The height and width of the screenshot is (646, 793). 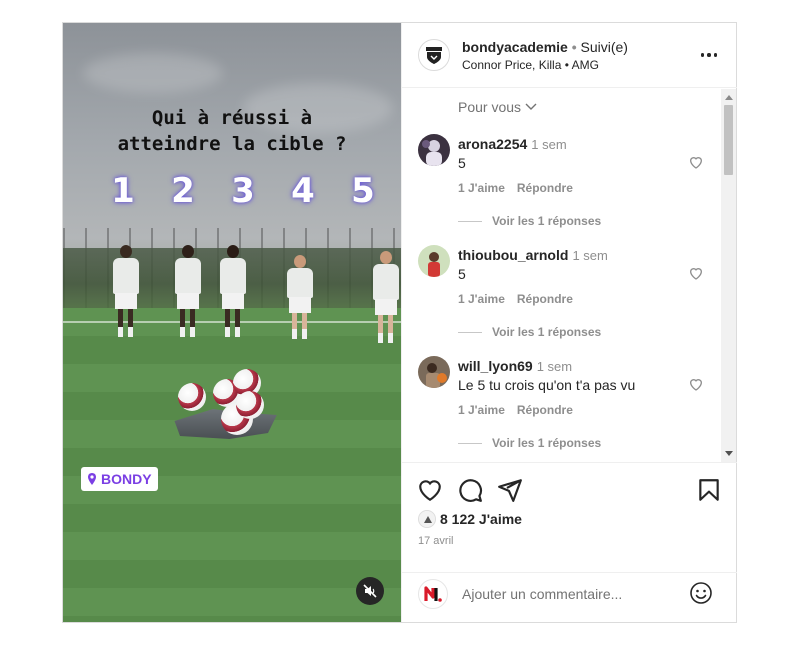 I want to click on header-account-line: bondyacademie • Suivi(e), so click(x=545, y=47).